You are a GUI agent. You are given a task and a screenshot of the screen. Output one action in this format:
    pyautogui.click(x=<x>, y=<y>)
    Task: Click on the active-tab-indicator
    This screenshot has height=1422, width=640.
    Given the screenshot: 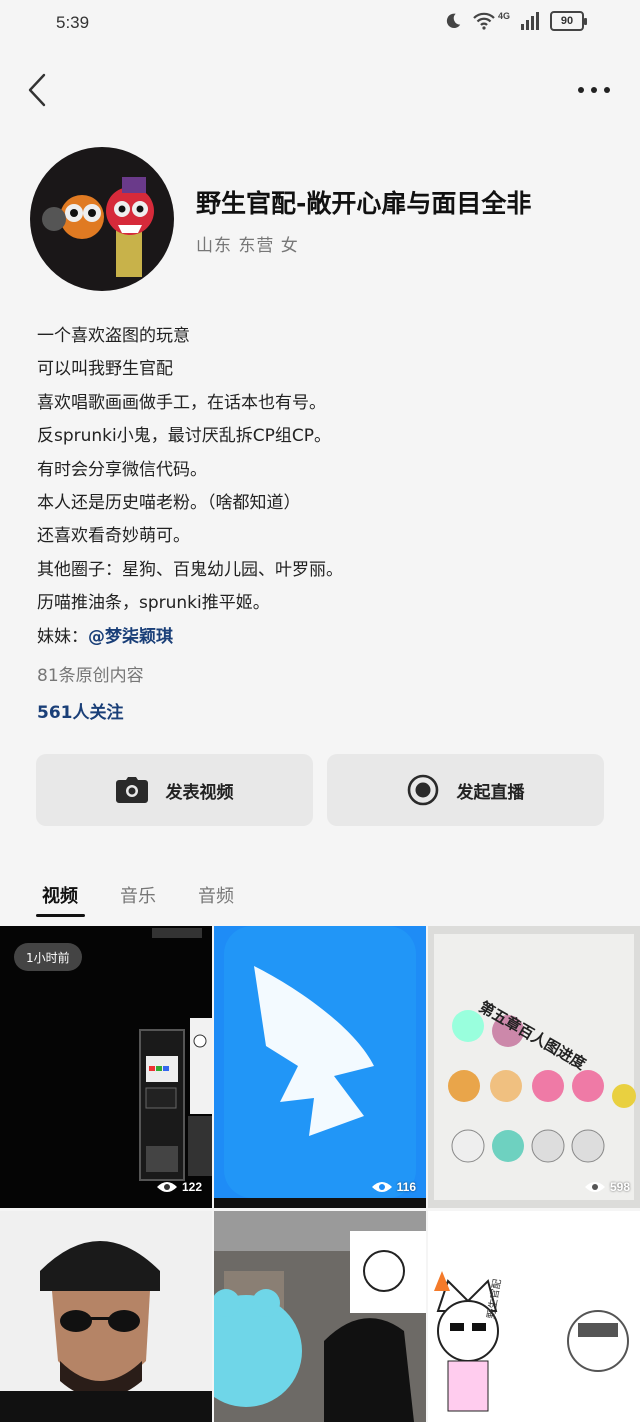 What is the action you would take?
    pyautogui.click(x=60, y=915)
    